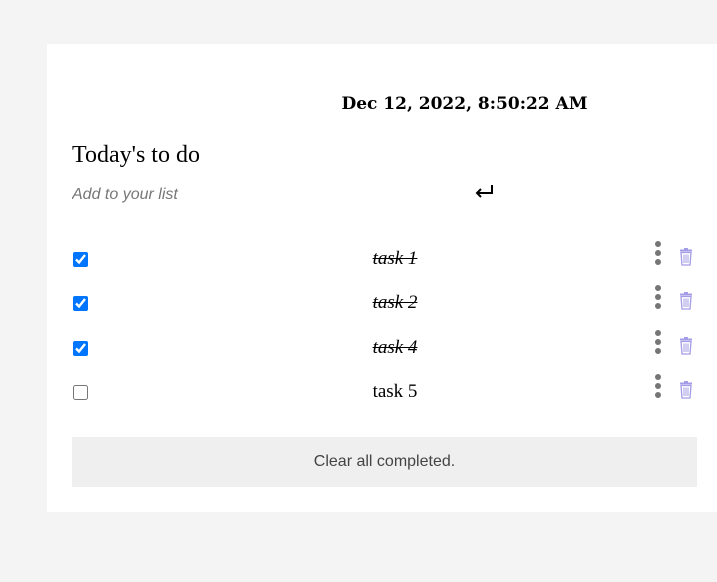 The width and height of the screenshot is (717, 582). I want to click on task-row: task 5, so click(387, 396).